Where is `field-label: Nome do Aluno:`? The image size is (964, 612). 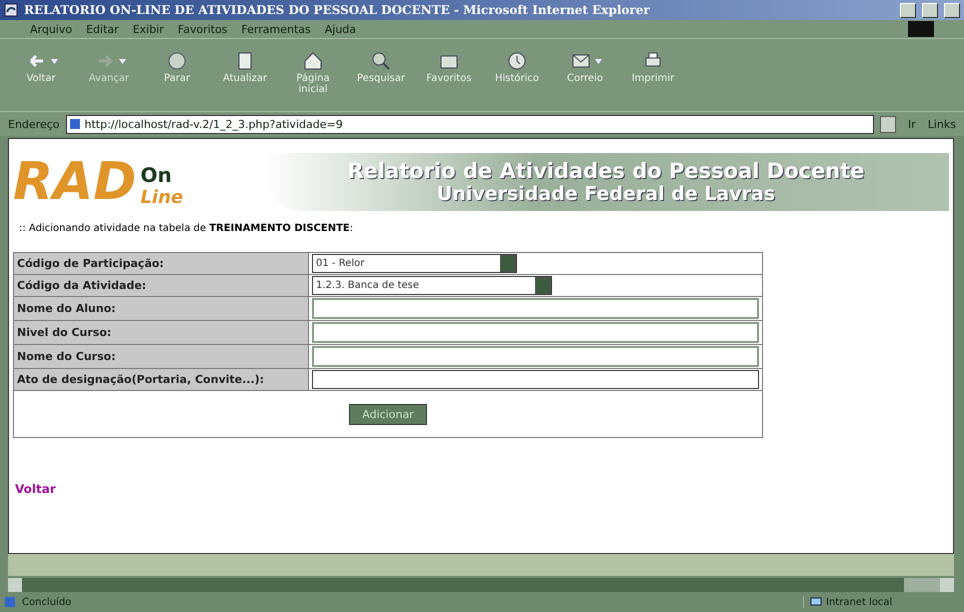 field-label: Nome do Aluno: is located at coordinates (161, 308).